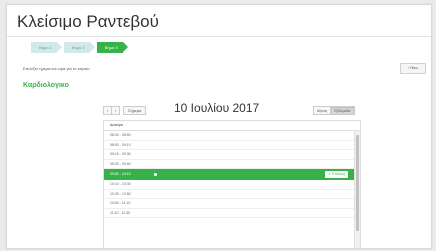  Describe the element at coordinates (232, 204) in the screenshot. I see `time-slot: 10:50 - 11:10` at that location.